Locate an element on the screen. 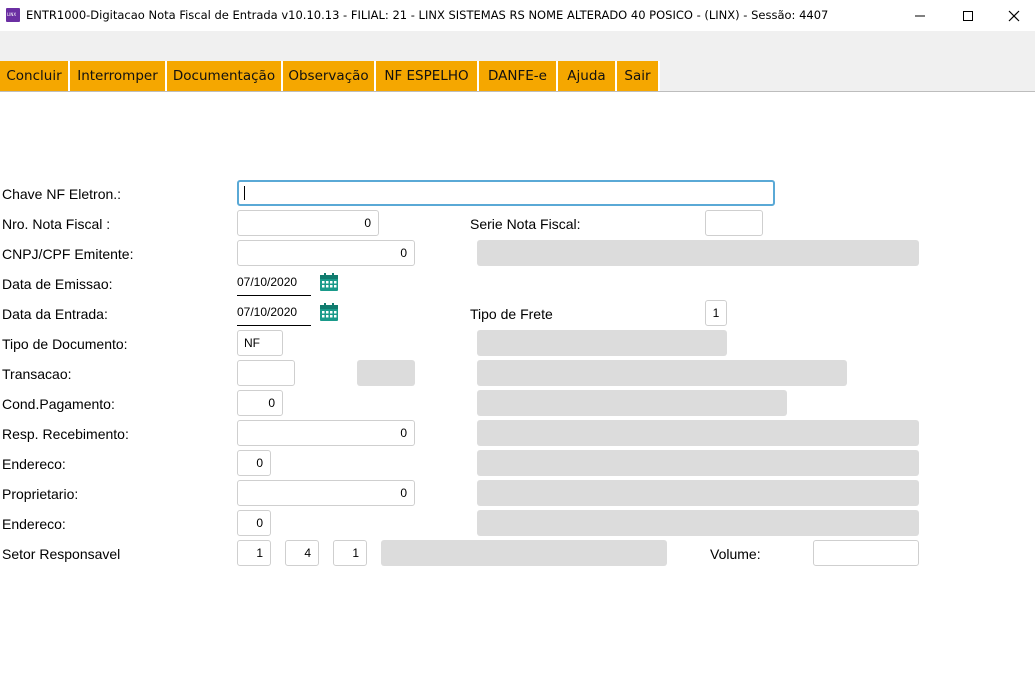 Image resolution: width=1035 pixels, height=687 pixels. proprietario-label: Proprietario: is located at coordinates (40, 494).